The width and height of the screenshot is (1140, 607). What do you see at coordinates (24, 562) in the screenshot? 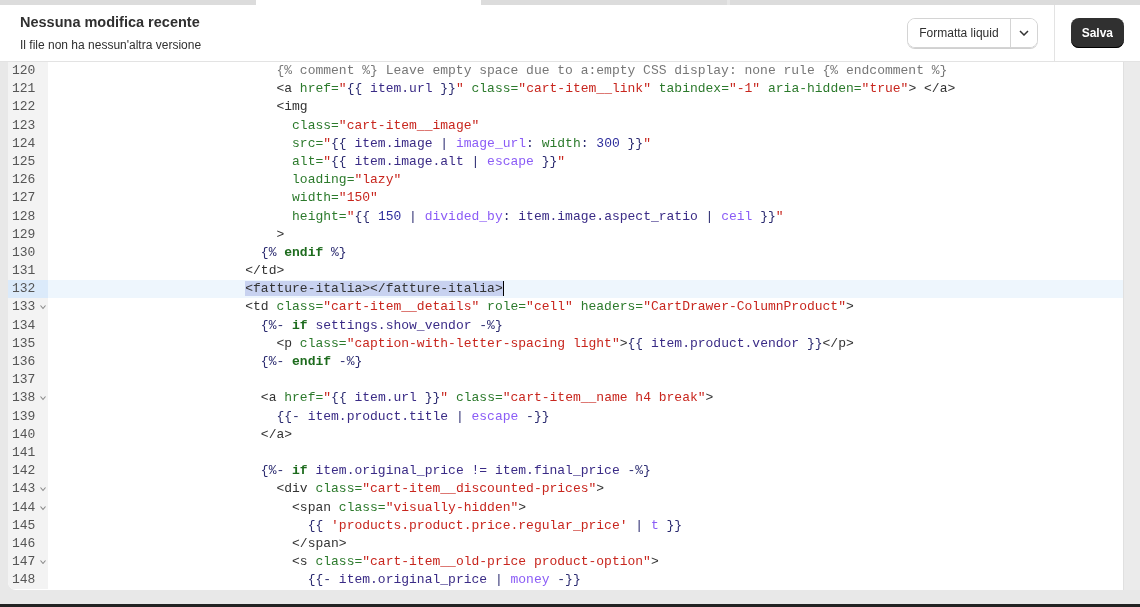
I see `line-number: 147` at bounding box center [24, 562].